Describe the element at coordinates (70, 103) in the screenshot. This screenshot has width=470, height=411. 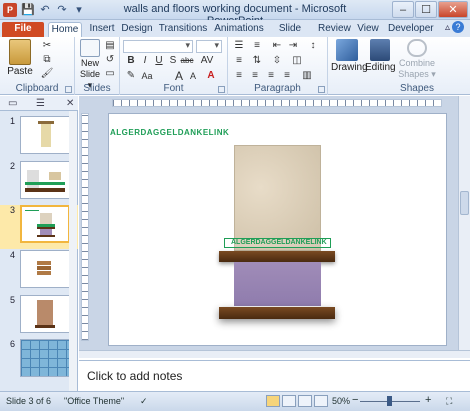
I see `close-panel-icon: ✕` at that location.